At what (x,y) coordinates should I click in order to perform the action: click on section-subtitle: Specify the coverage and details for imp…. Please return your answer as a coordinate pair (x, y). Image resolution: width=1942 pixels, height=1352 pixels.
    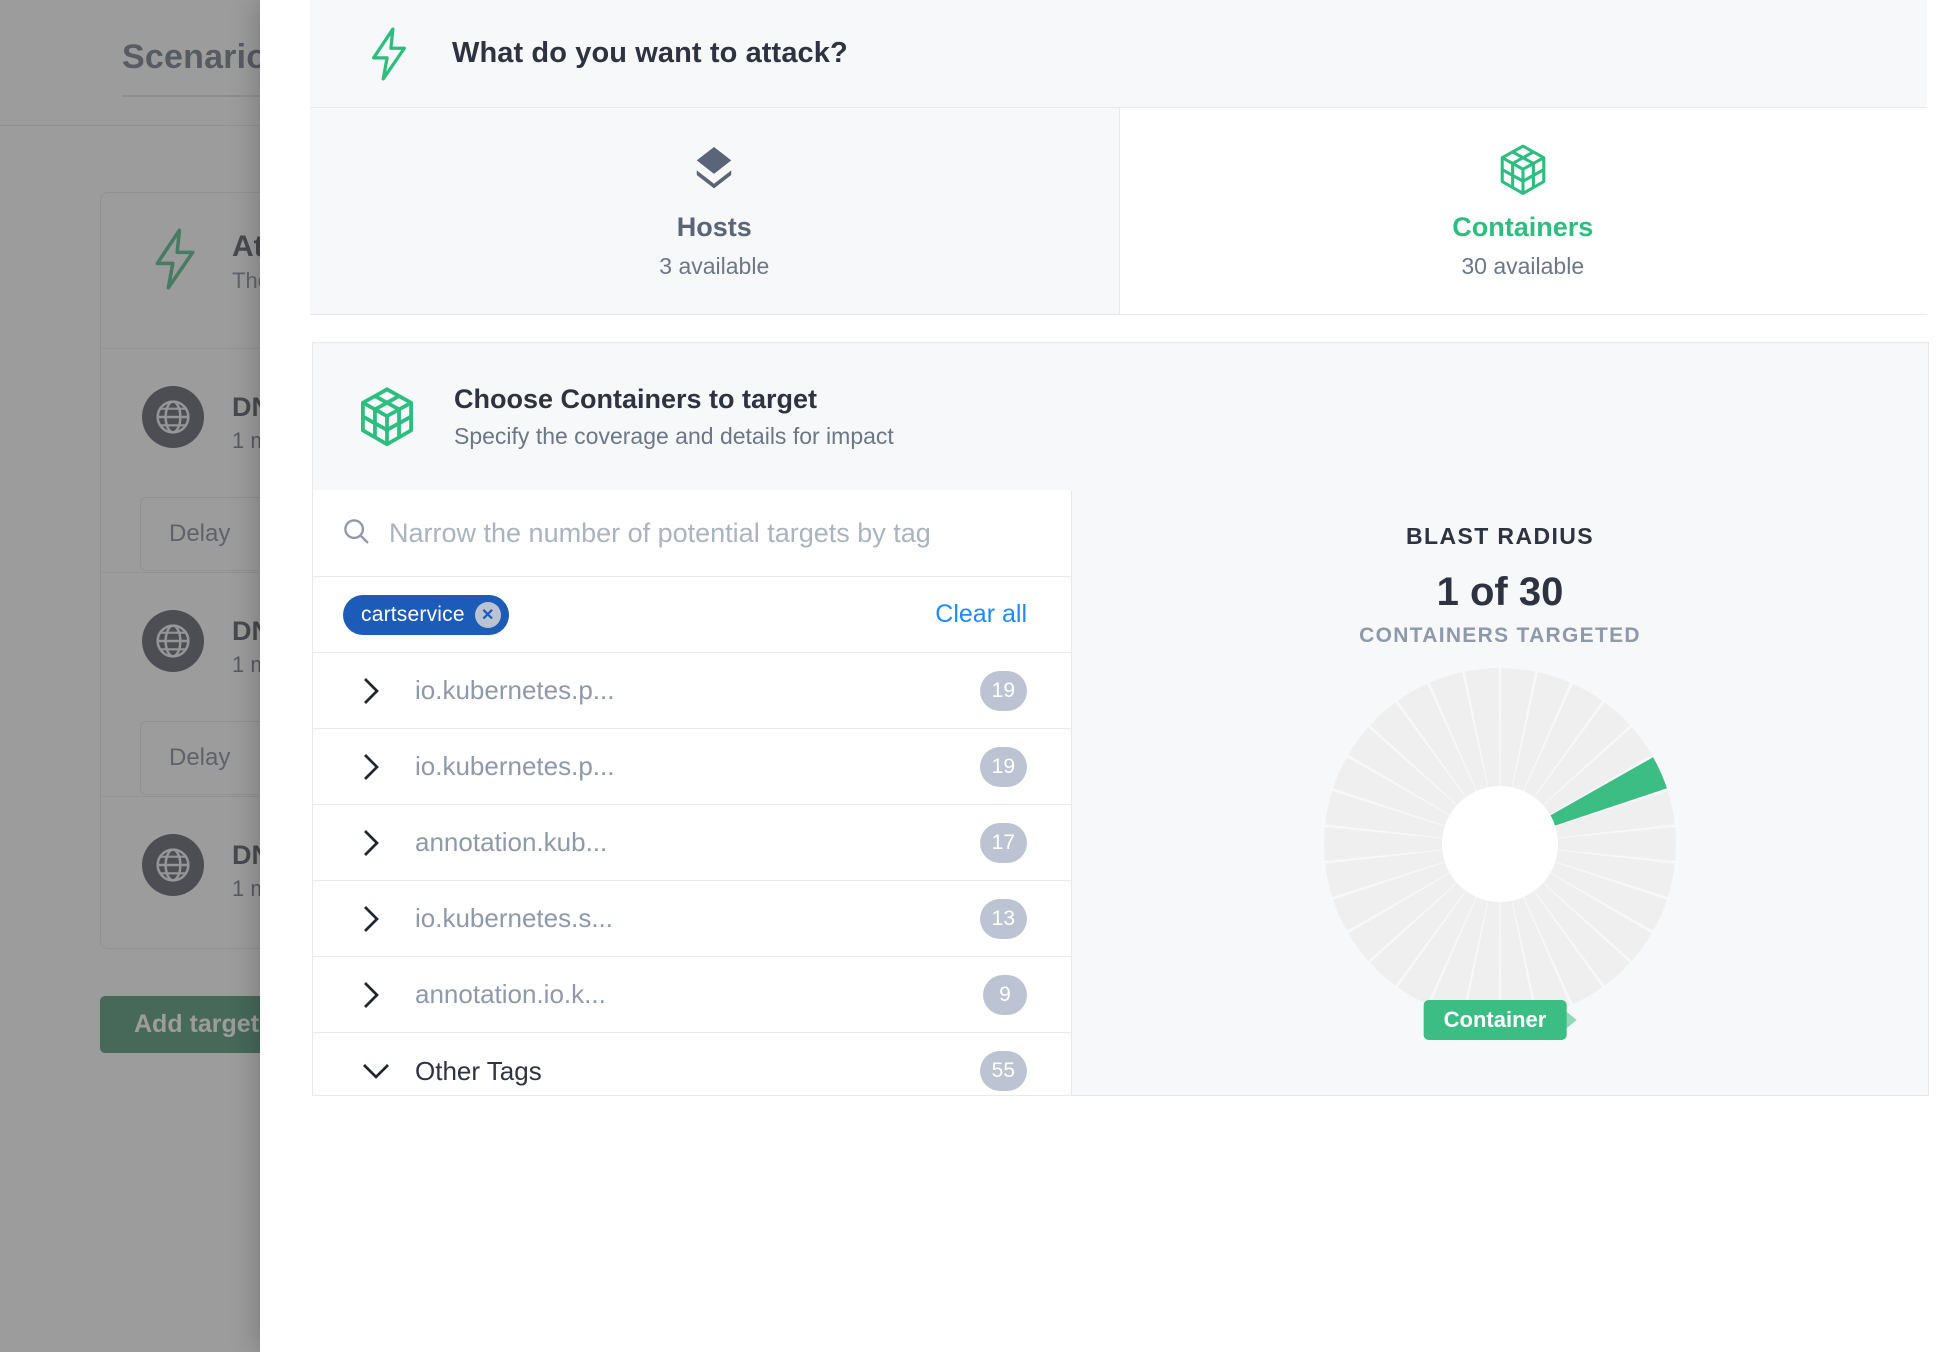
    Looking at the image, I should click on (674, 435).